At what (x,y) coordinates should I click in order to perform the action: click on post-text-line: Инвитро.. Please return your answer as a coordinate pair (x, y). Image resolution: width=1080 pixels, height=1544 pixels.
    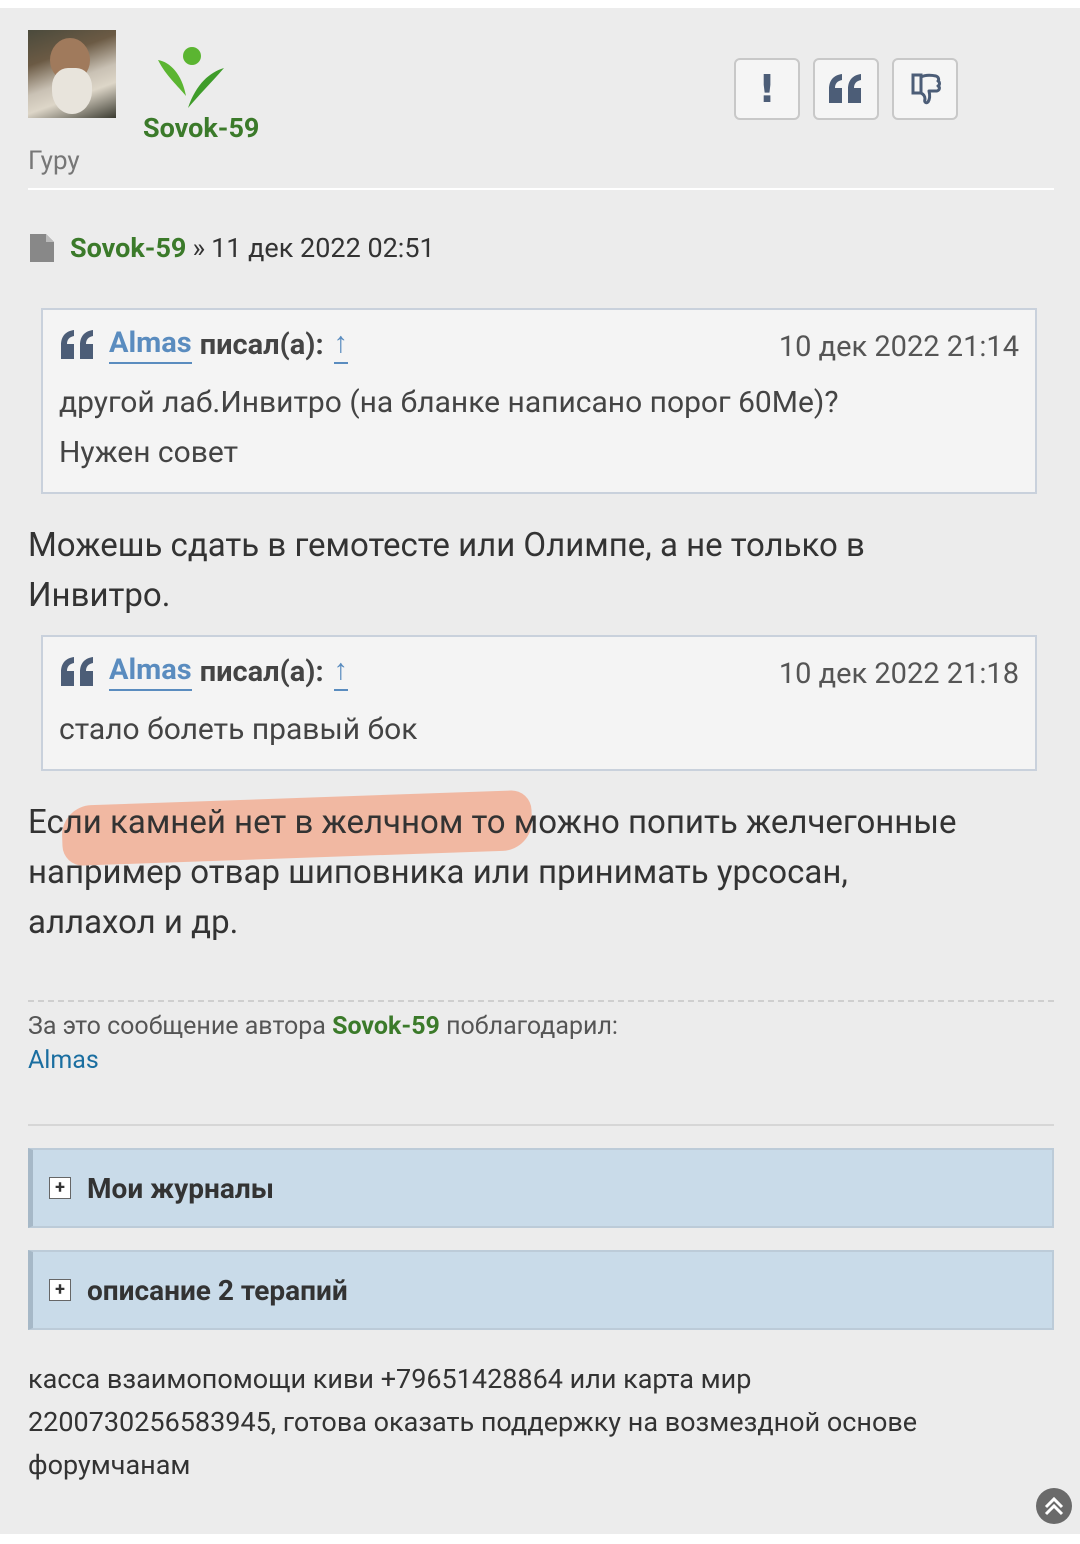
    Looking at the image, I should click on (99, 595).